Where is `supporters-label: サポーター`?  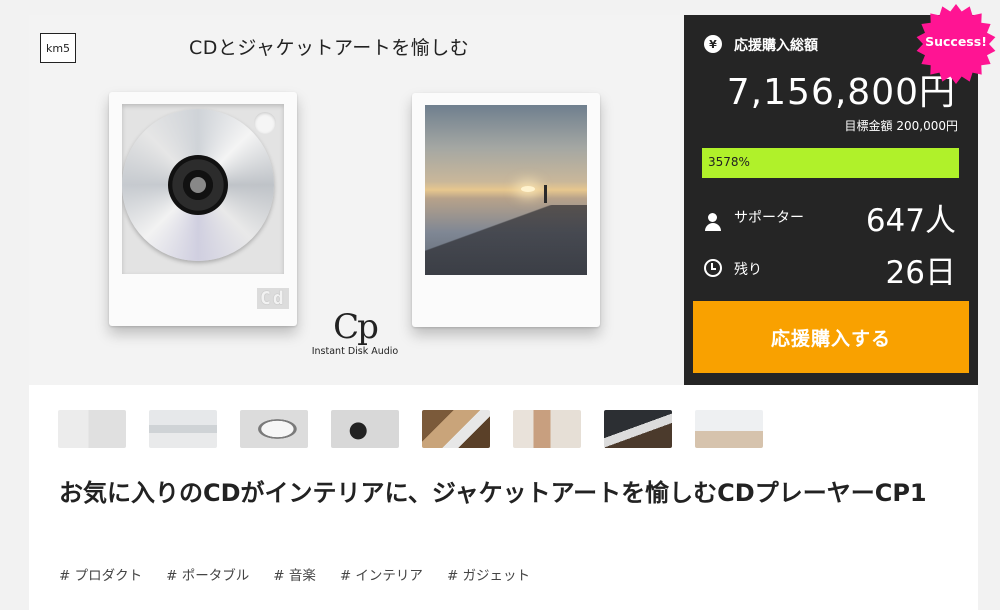
supporters-label: サポーター is located at coordinates (769, 218).